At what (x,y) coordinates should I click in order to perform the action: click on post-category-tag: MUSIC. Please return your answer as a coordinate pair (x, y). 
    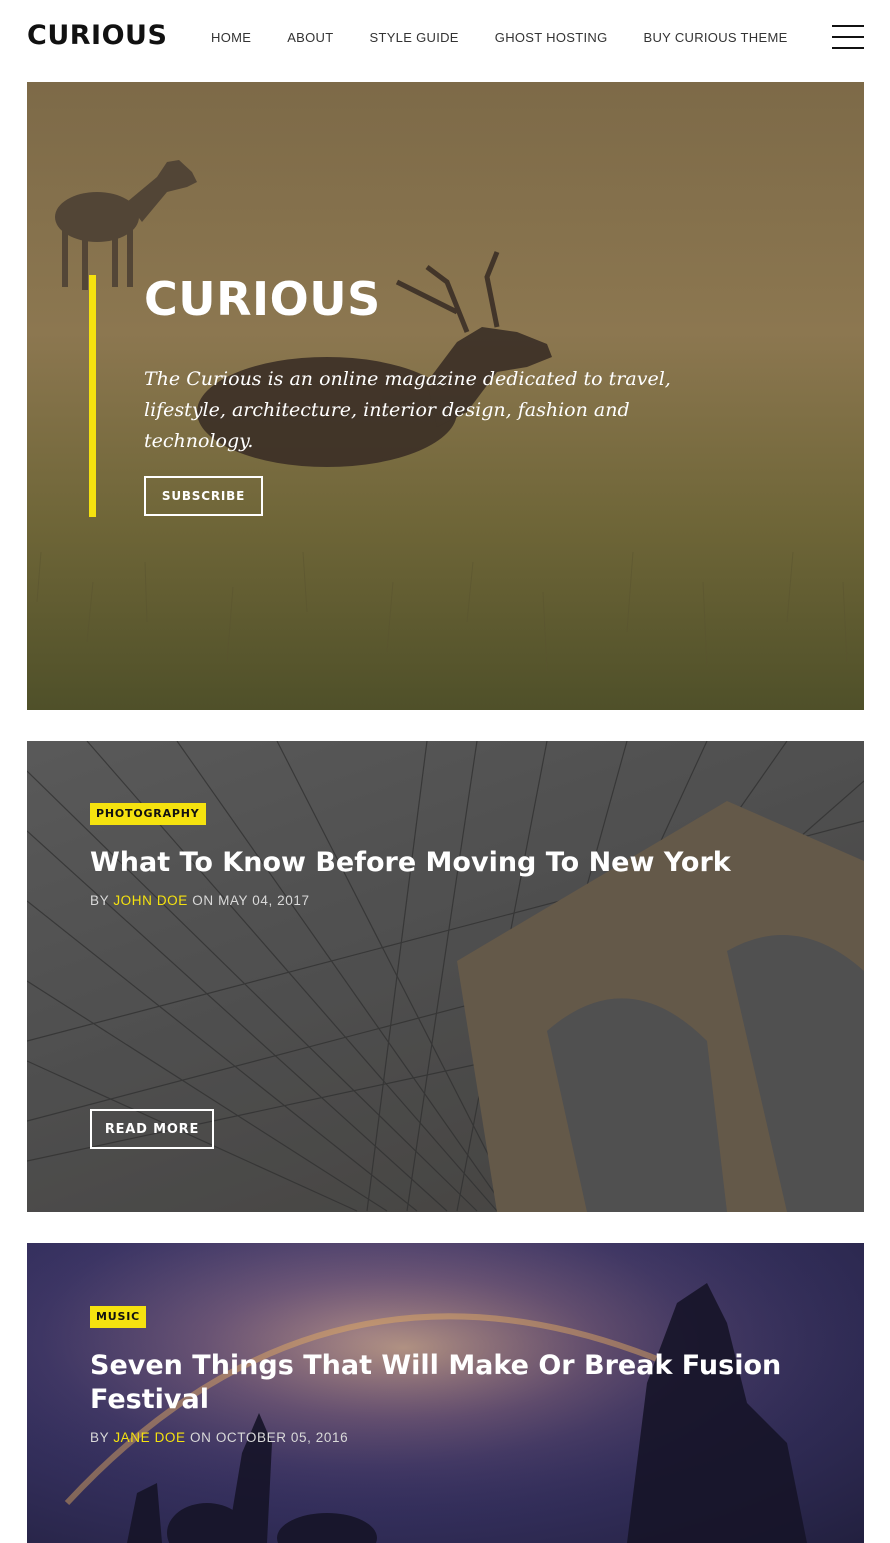
    Looking at the image, I should click on (118, 1317).